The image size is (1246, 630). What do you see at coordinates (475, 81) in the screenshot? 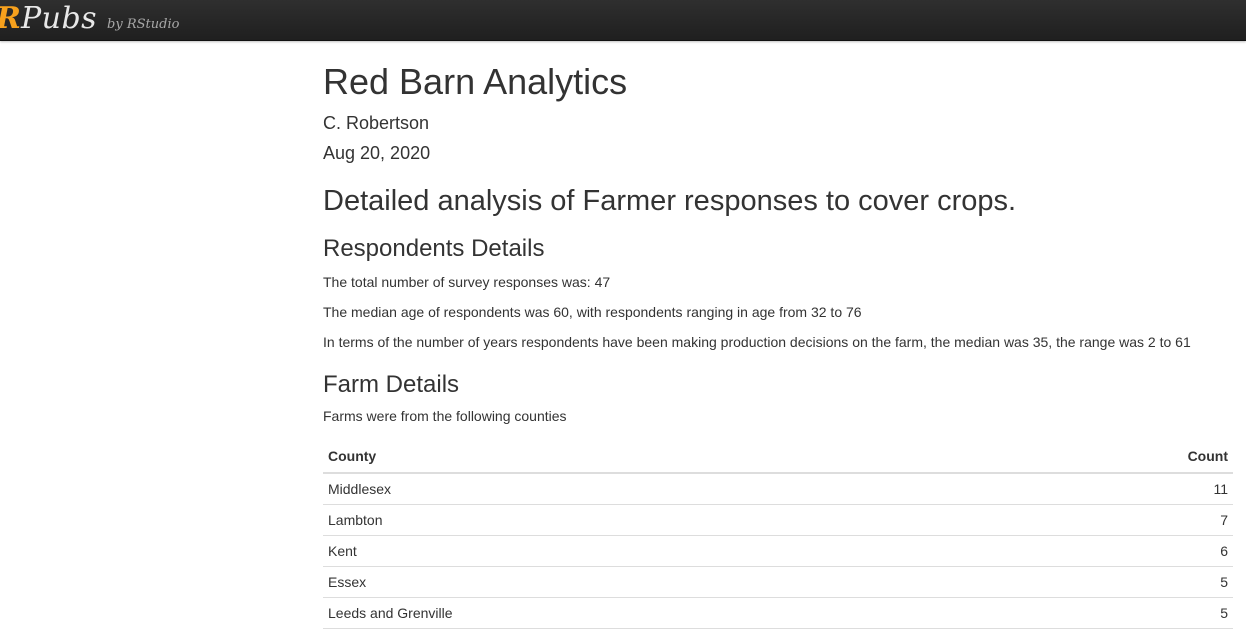
I see `document-title: Red Barn Analytics` at bounding box center [475, 81].